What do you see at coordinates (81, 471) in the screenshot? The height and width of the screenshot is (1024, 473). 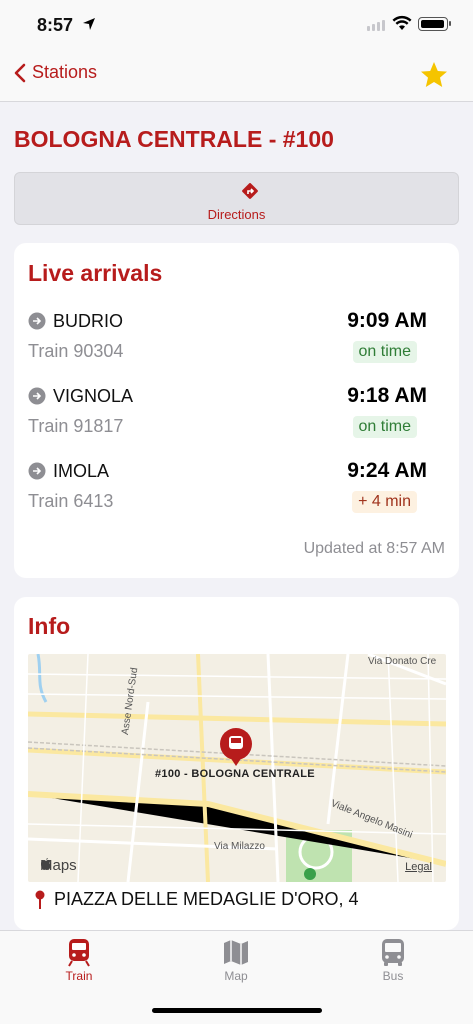 I see `arrival-destination: IMOLA` at bounding box center [81, 471].